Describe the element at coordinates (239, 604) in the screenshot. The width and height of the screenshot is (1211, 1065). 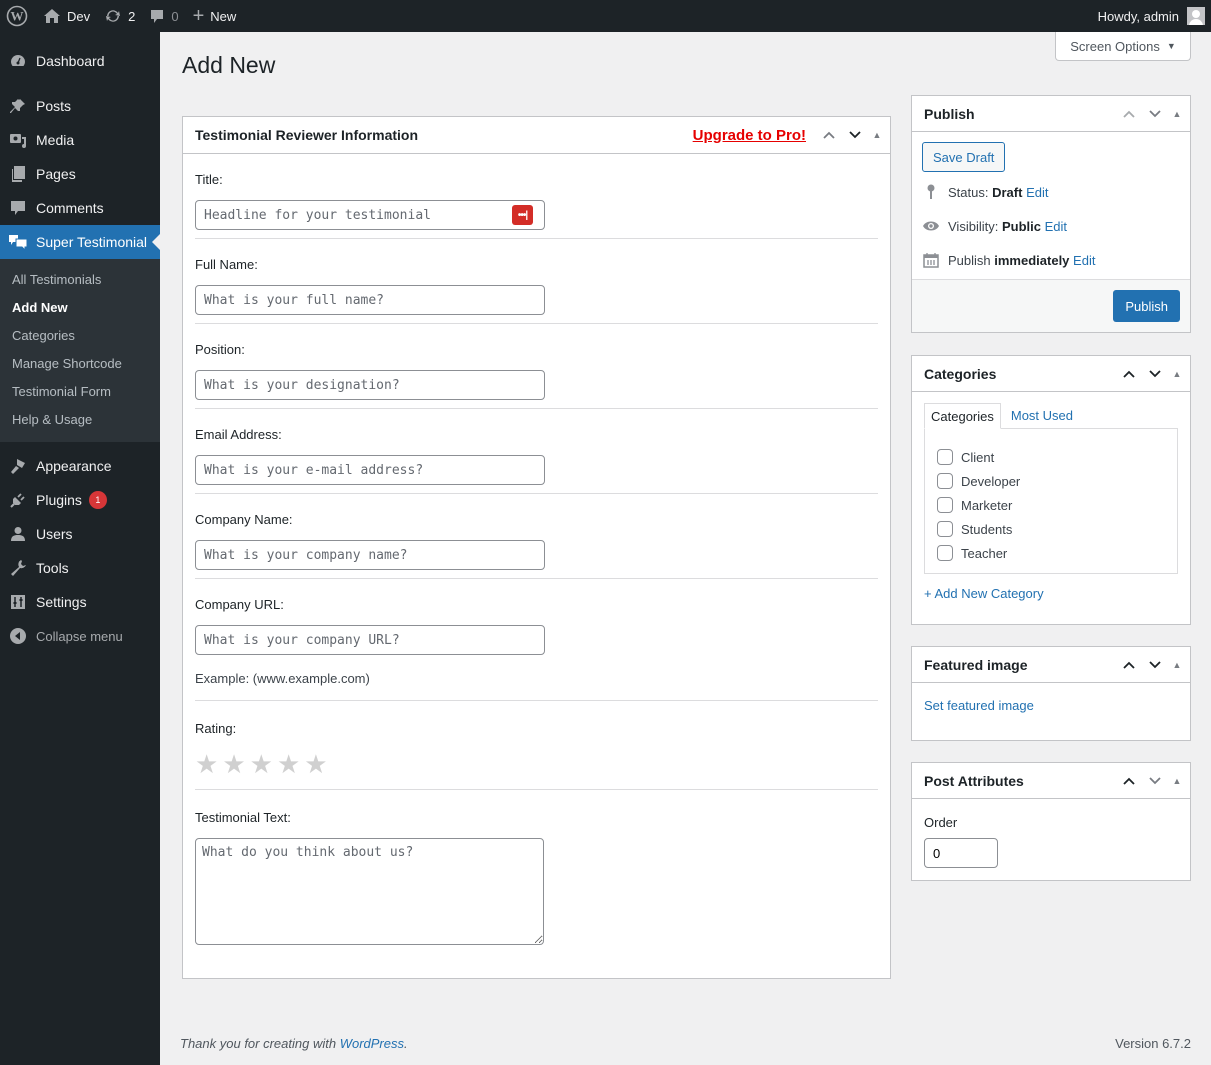
I see `company-url-label: Company URL:` at that location.